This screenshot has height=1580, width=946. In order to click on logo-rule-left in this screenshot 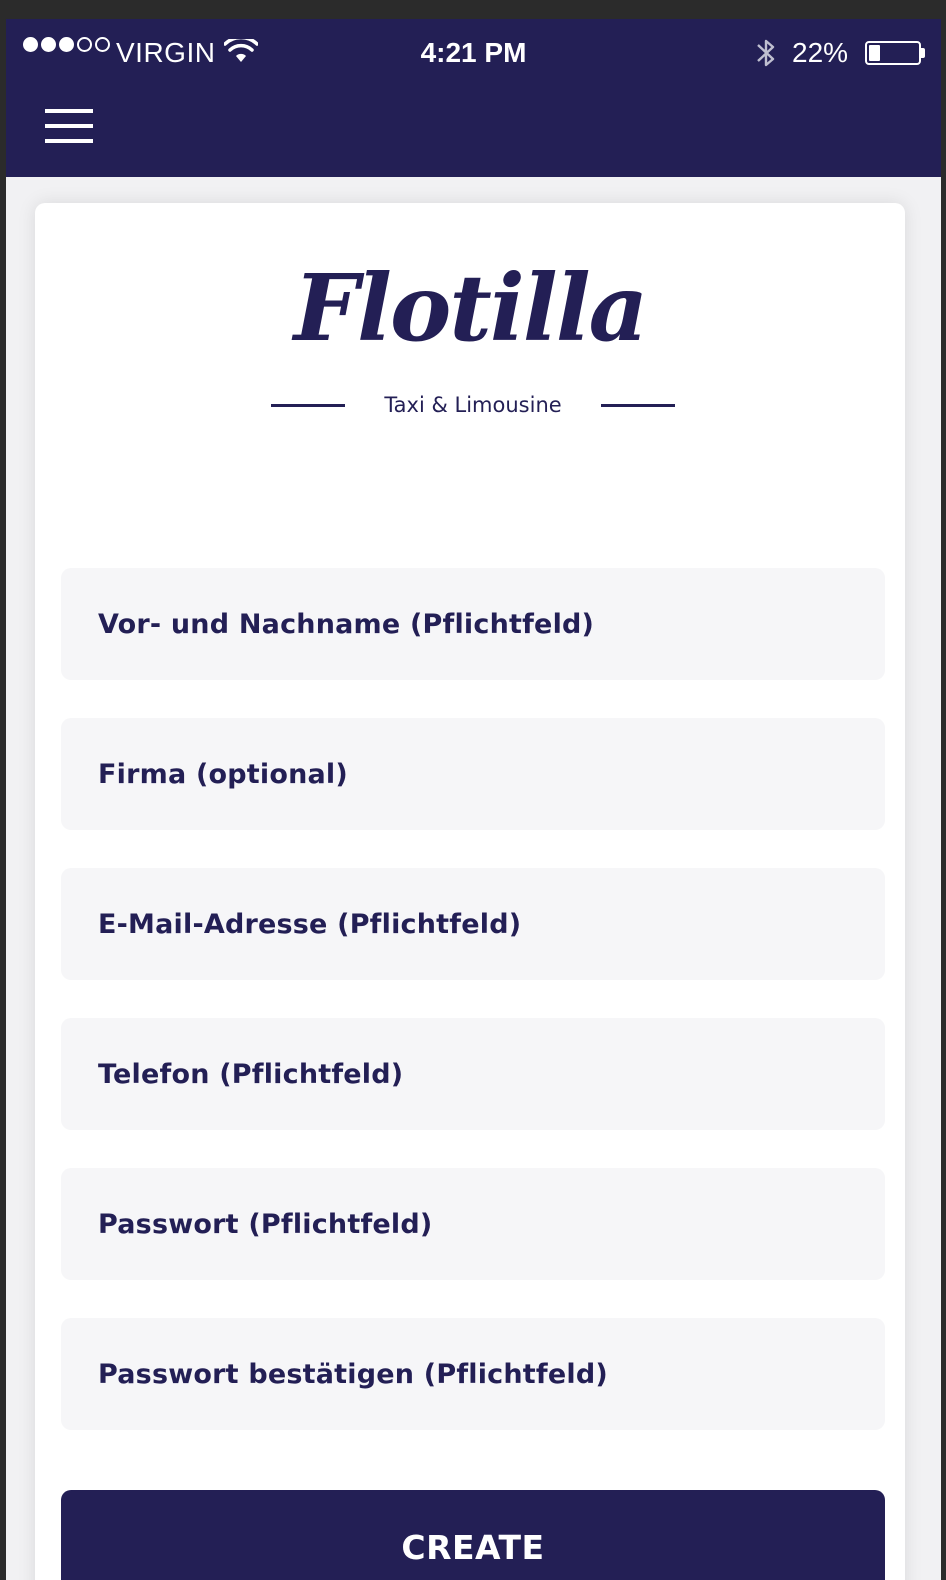, I will do `click(308, 405)`.